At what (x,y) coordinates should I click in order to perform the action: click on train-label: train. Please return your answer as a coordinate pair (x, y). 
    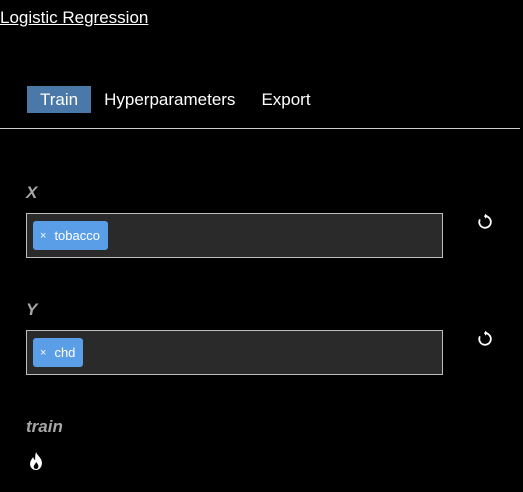
    Looking at the image, I should click on (44, 426).